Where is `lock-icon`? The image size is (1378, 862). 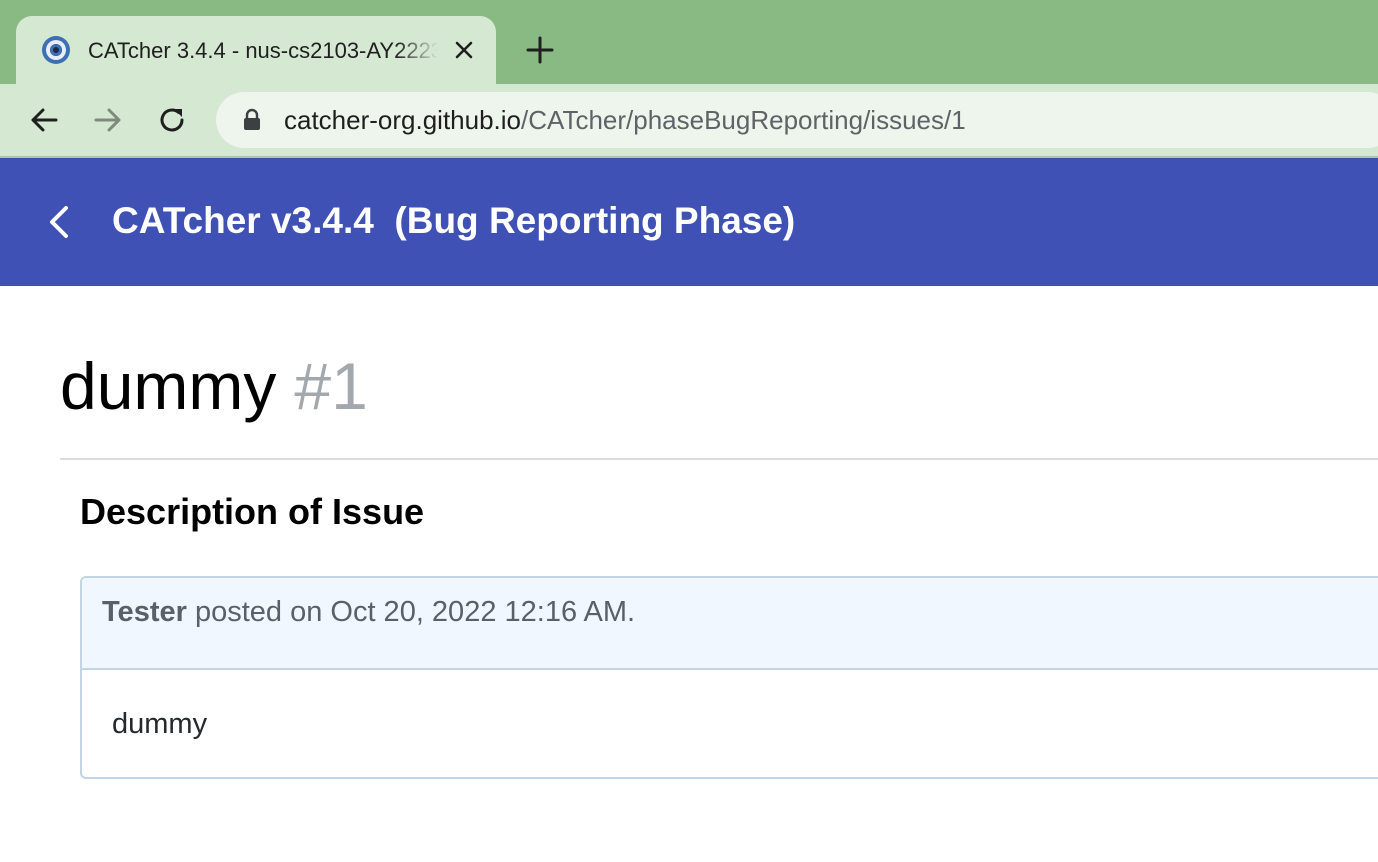
lock-icon is located at coordinates (252, 120).